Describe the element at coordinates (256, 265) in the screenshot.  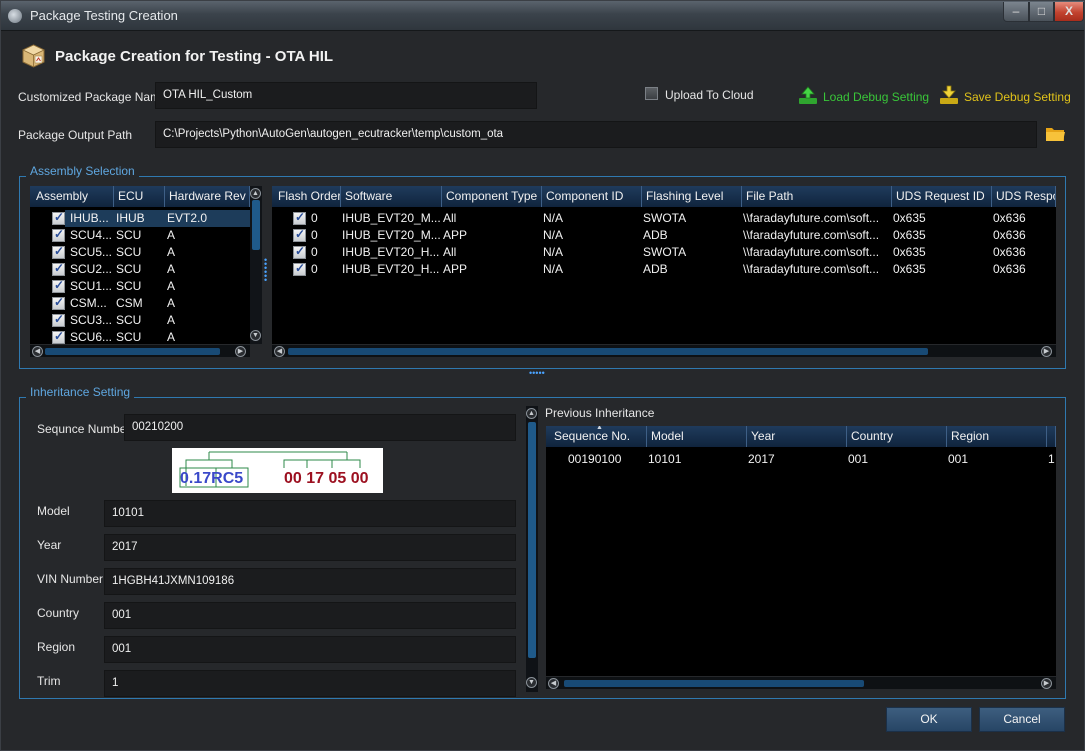
I see `assembly-grid-vscrollbar` at that location.